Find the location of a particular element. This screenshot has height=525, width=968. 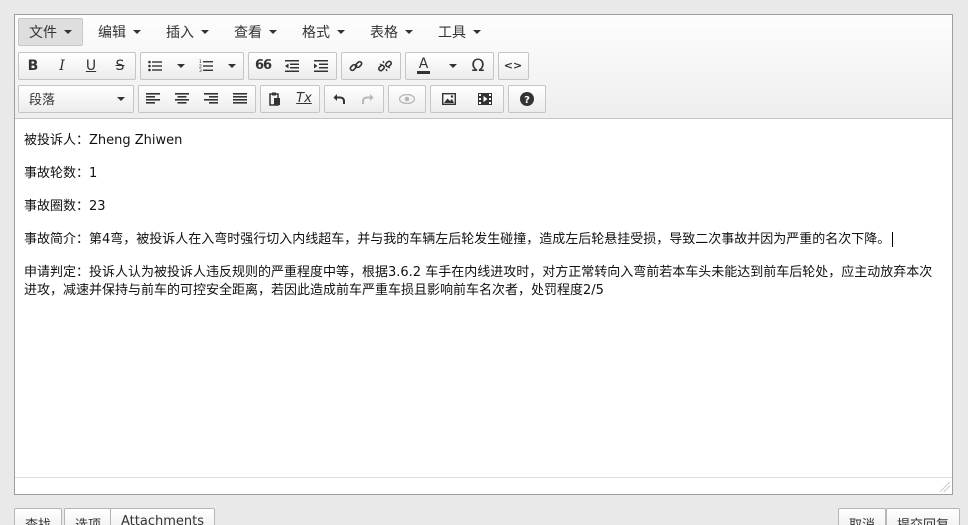

text-cursor is located at coordinates (893, 239).